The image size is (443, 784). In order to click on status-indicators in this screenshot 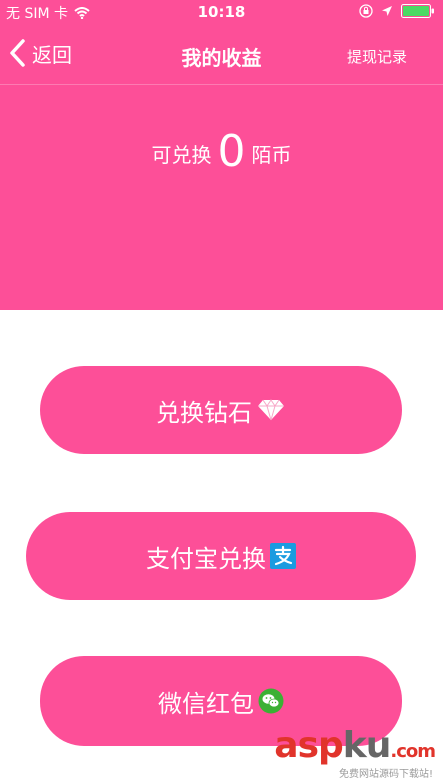, I will do `click(397, 11)`.